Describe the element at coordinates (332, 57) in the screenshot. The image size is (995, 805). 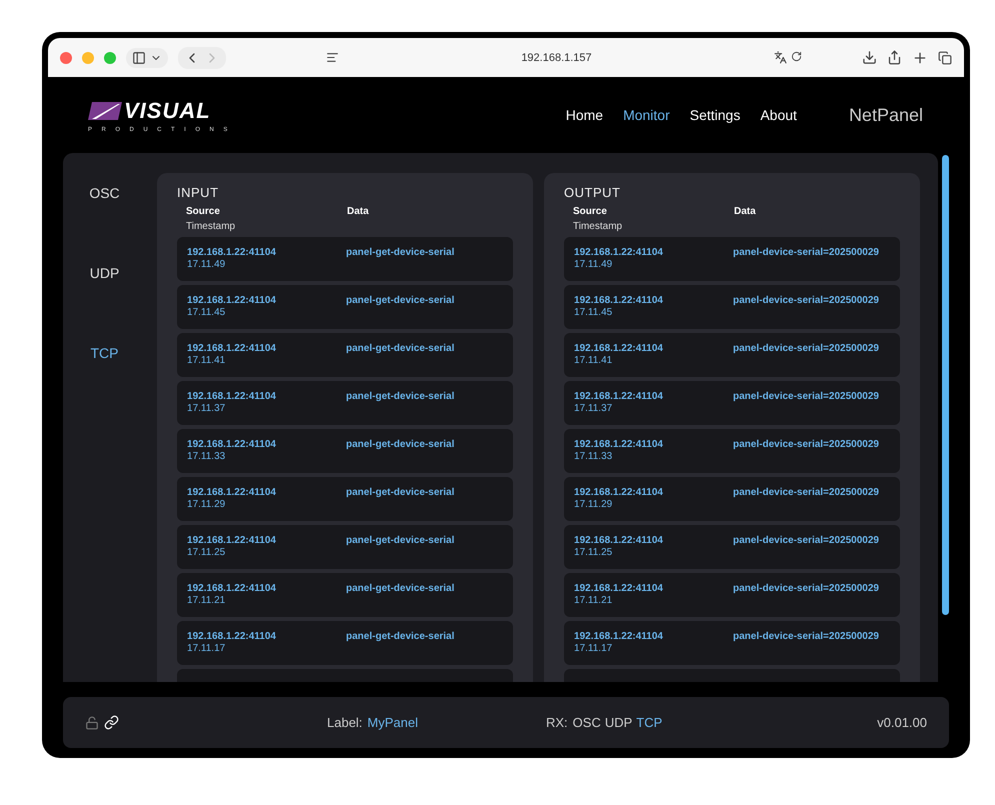
I see `page-menu-icon` at that location.